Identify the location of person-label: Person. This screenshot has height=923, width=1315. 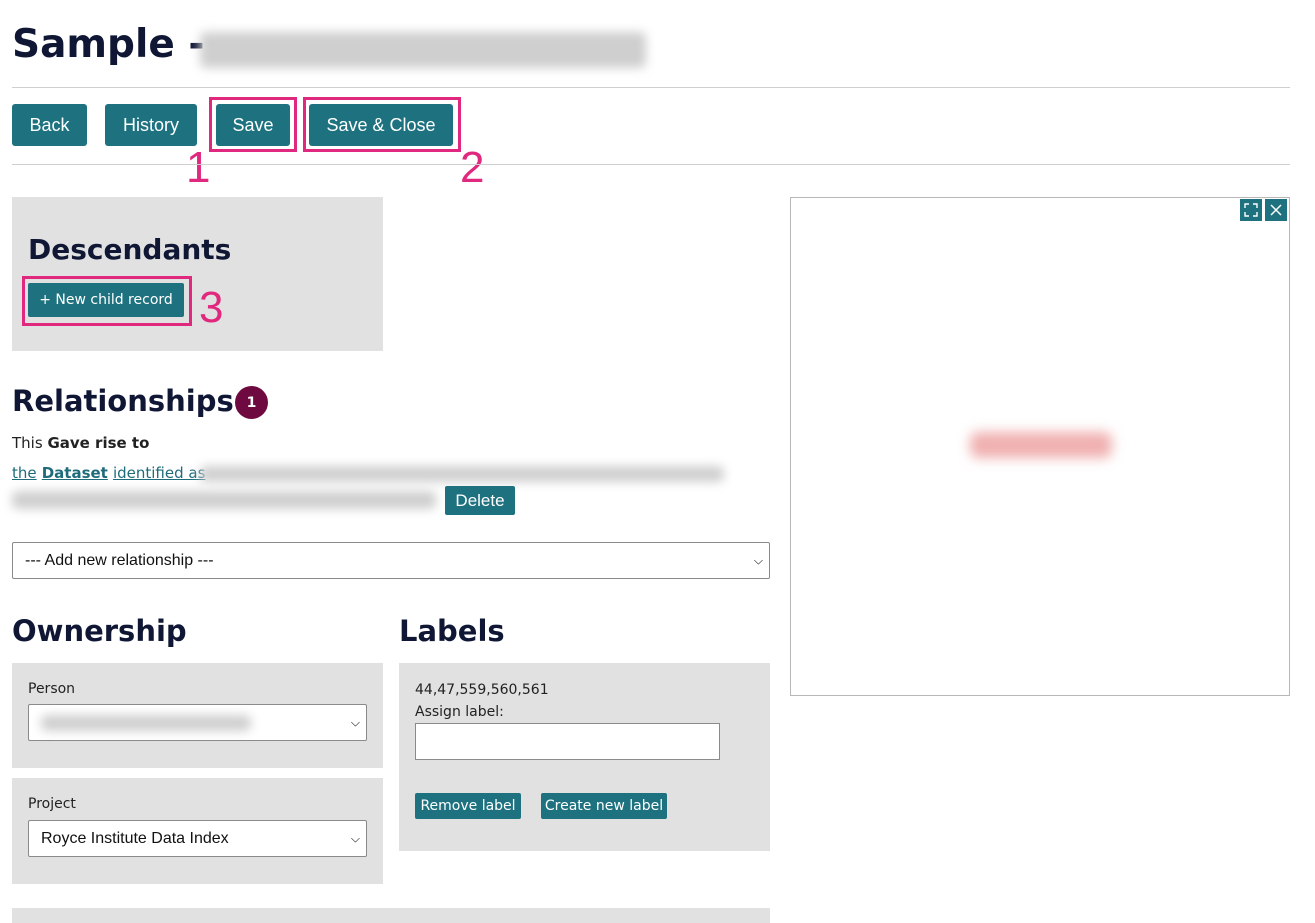
(52, 689).